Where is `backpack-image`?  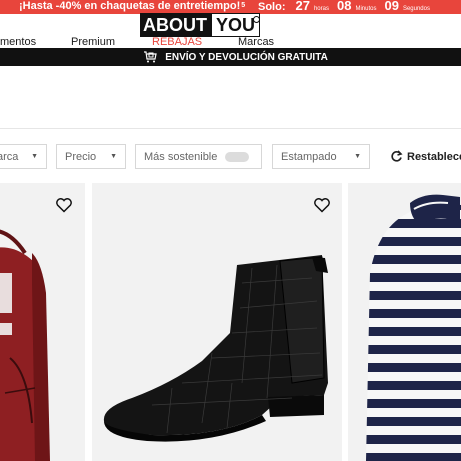
backpack-image is located at coordinates (25, 345).